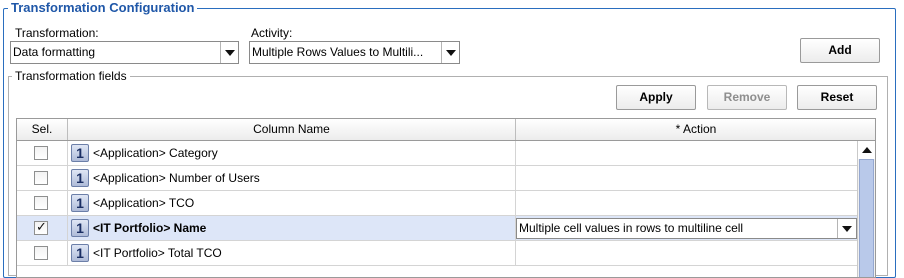 The width and height of the screenshot is (904, 278). Describe the element at coordinates (155, 153) in the screenshot. I see `column-name: <Application> Category` at that location.